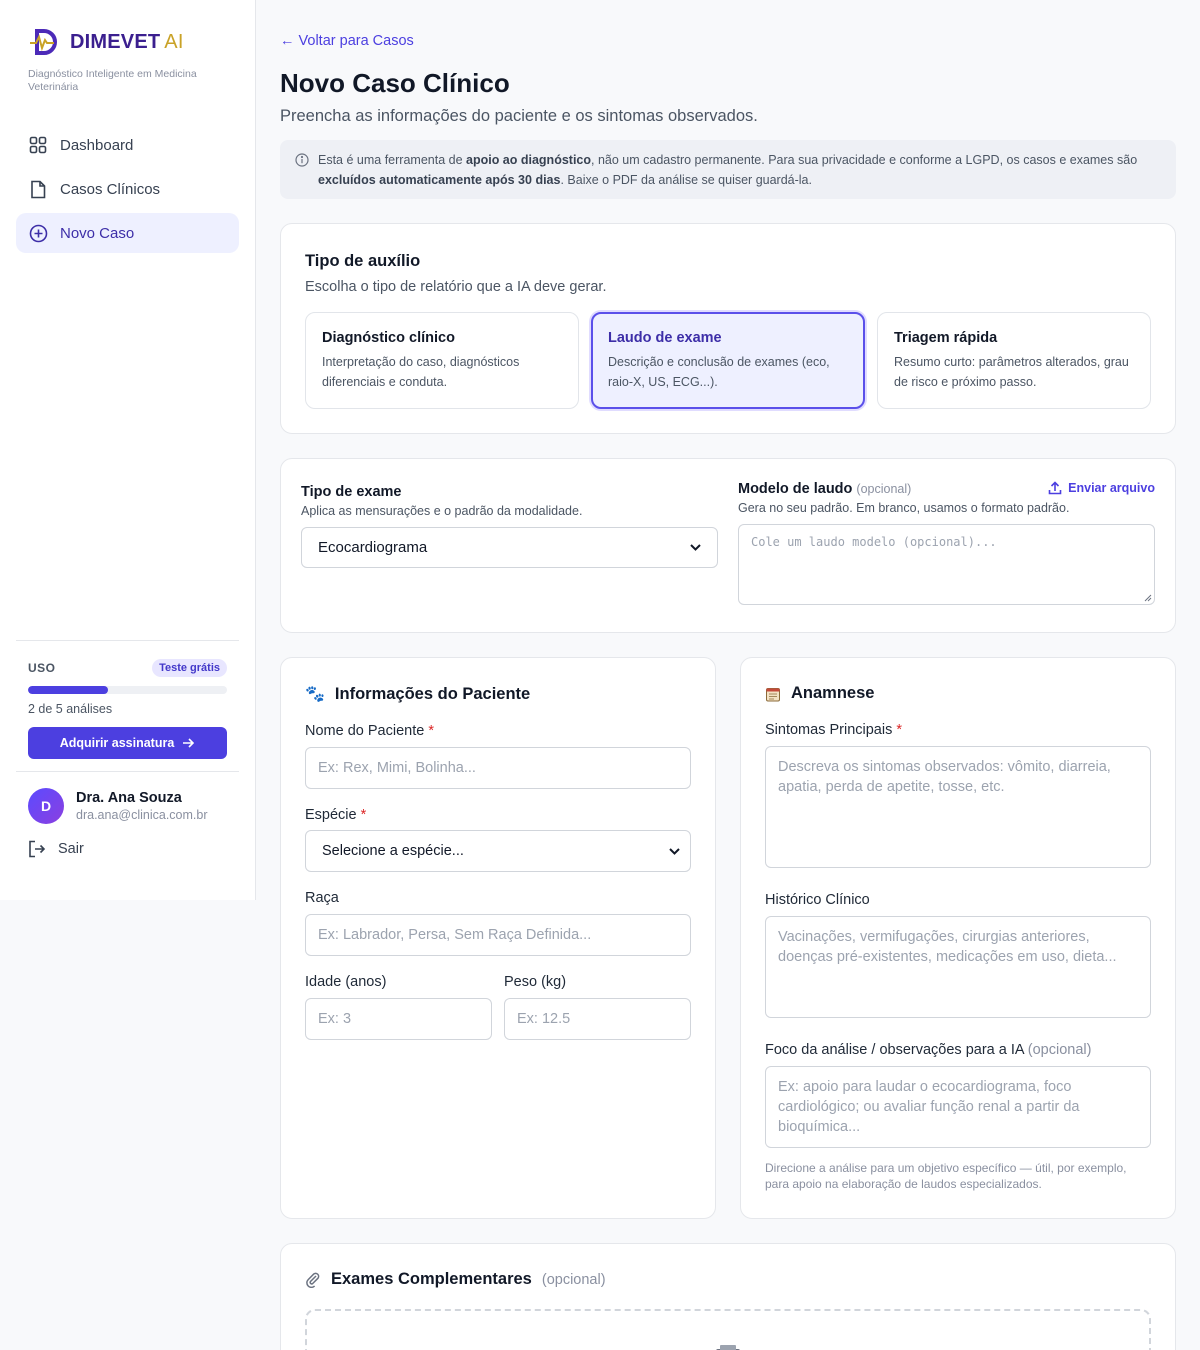 The height and width of the screenshot is (1350, 1200). I want to click on section-title-text: Anamnese, so click(833, 693).